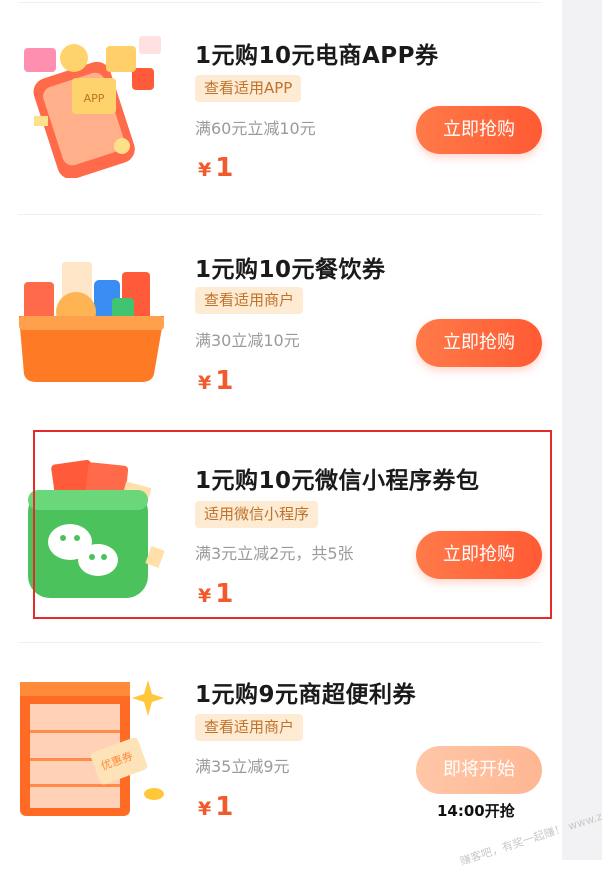 The width and height of the screenshot is (602, 889). I want to click on coupon-title: 1元购9元商超便利券, so click(306, 695).